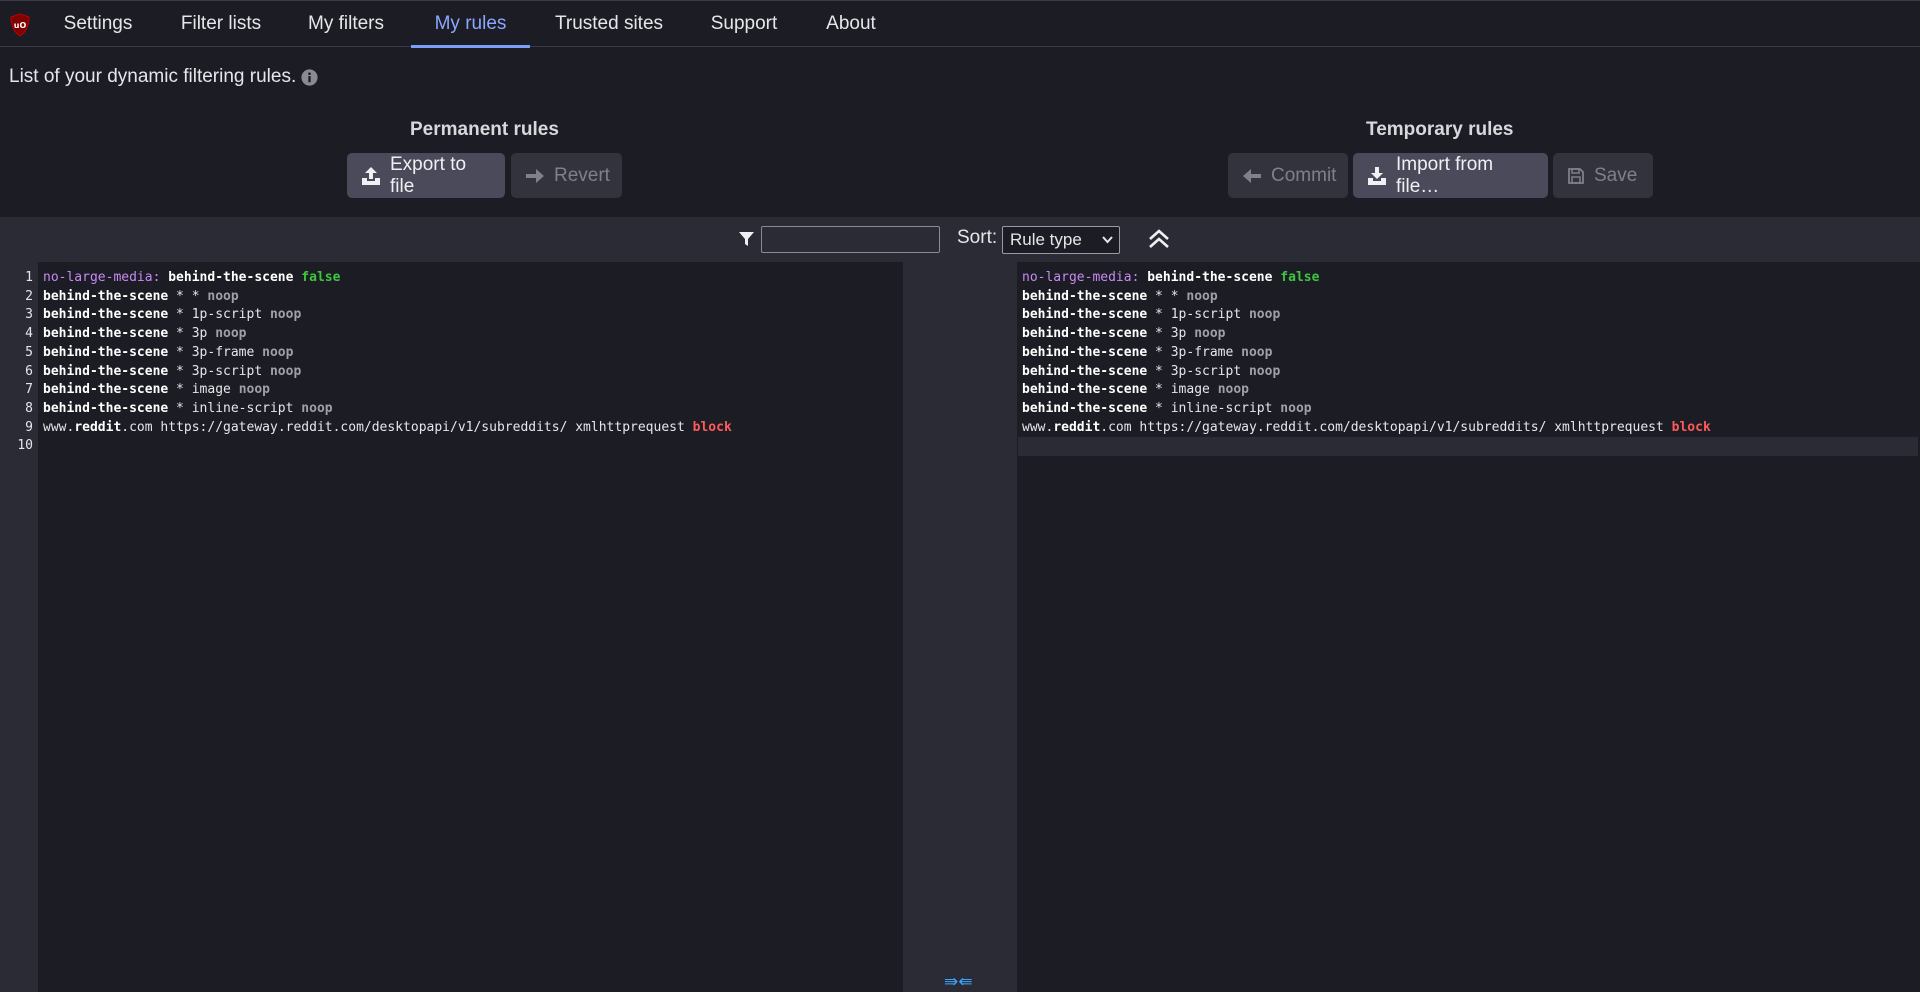 Image resolution: width=1920 pixels, height=992 pixels. I want to click on ublock-logo-icon: uO, so click(20, 25).